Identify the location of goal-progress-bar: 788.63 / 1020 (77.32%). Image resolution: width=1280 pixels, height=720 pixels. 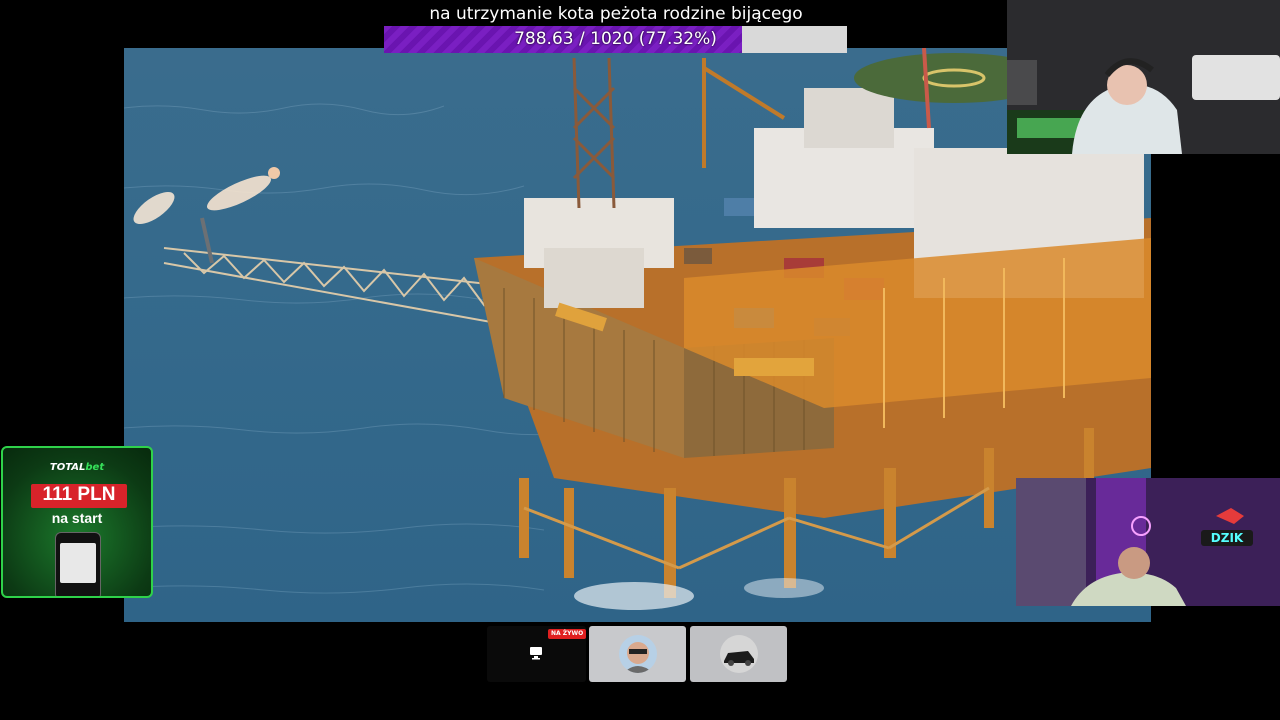
(615, 39).